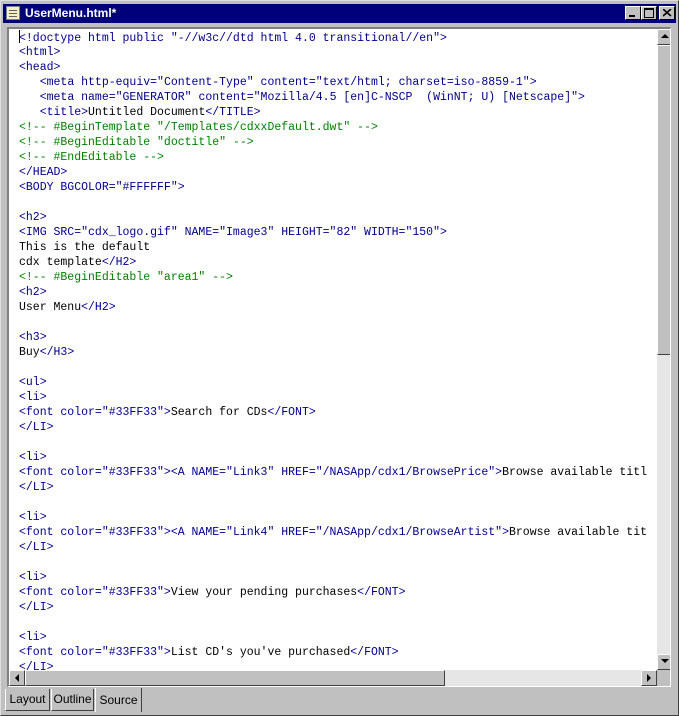  Describe the element at coordinates (219, 412) in the screenshot. I see `text-content: Search for CDs` at that location.